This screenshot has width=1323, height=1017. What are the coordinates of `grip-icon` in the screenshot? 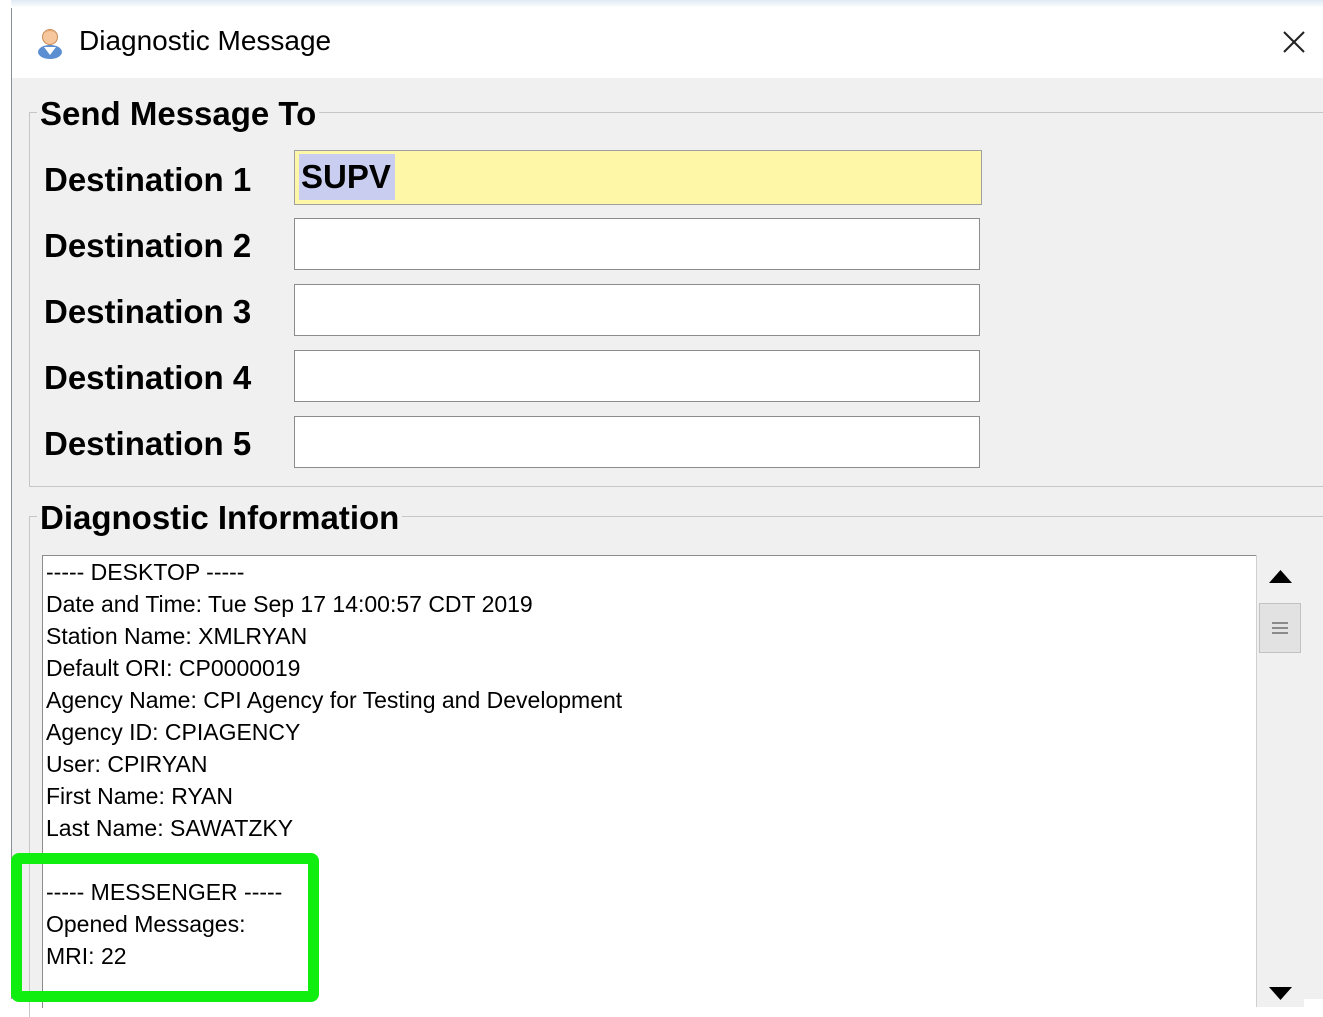 It's located at (1280, 628).